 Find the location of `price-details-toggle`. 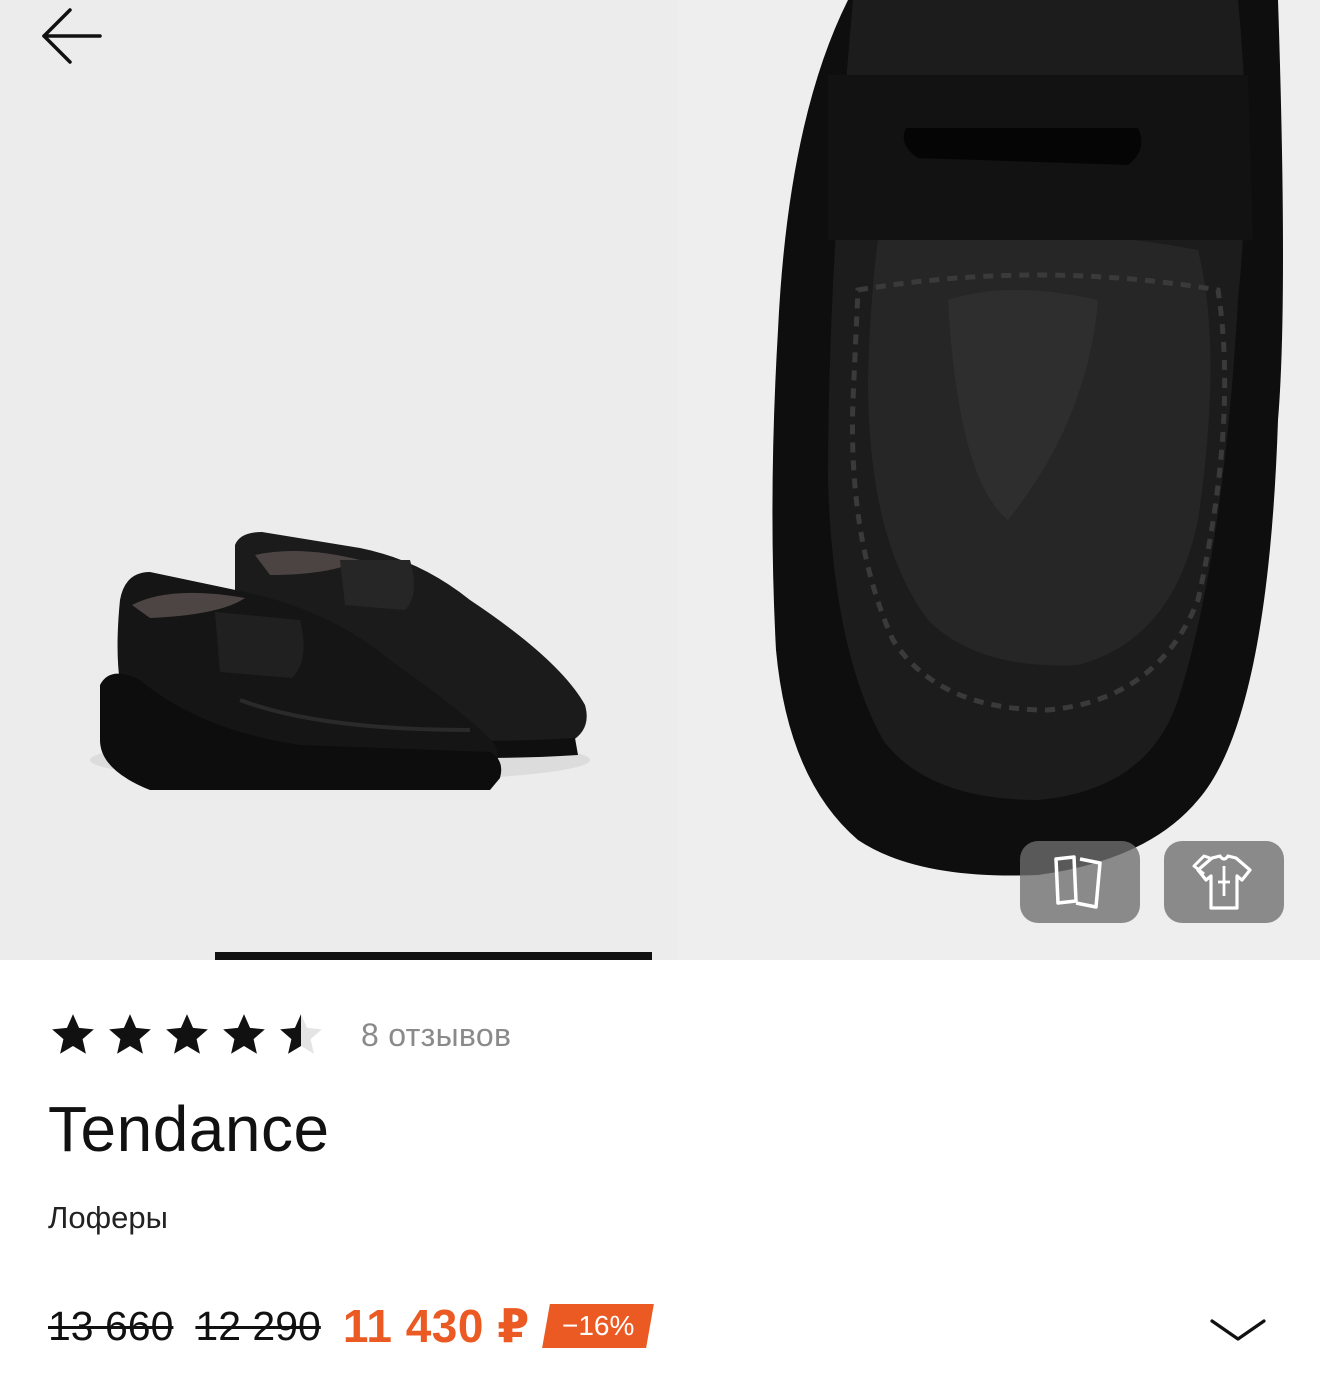

price-details-toggle is located at coordinates (1238, 1330).